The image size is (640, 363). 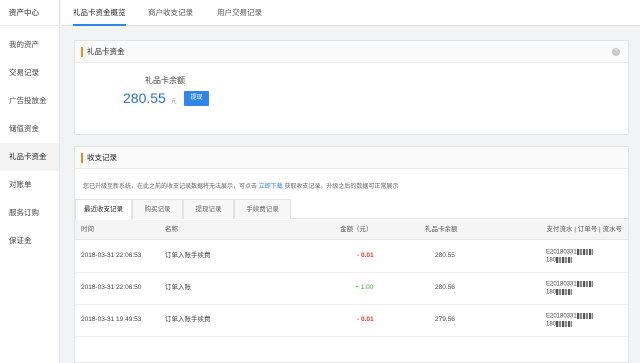 What do you see at coordinates (364, 287) in the screenshot?
I see `row-amount: + 1.00` at bounding box center [364, 287].